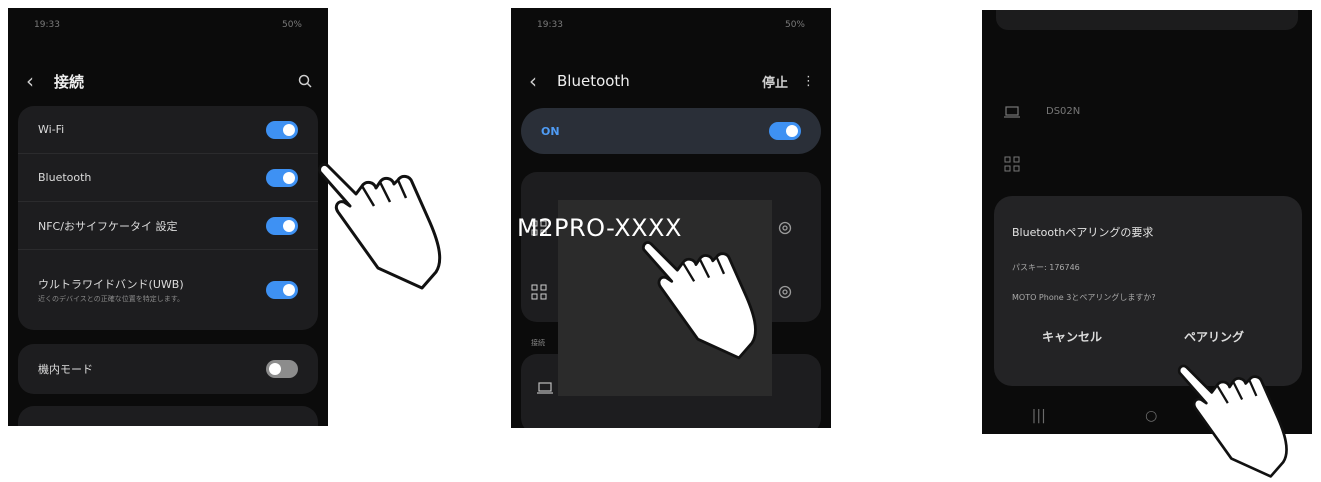 The width and height of the screenshot is (1321, 482). I want to click on airplane-toggle, so click(282, 369).